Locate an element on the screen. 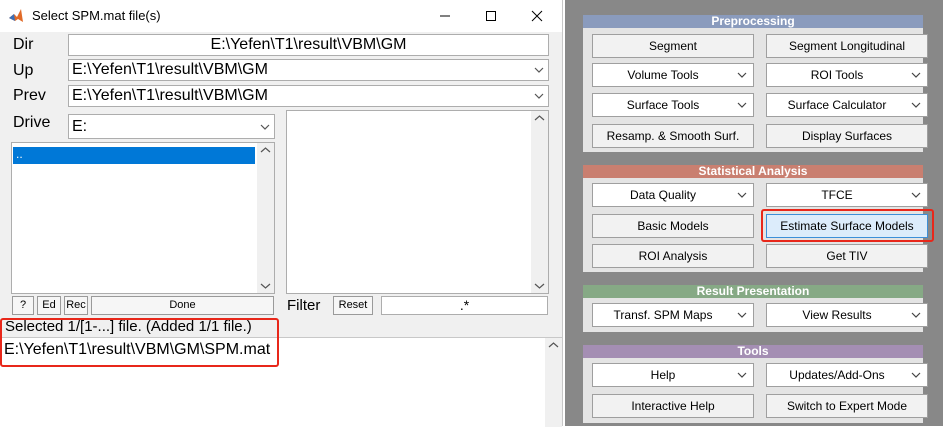 The height and width of the screenshot is (427, 943). close-icon is located at coordinates (537, 16).